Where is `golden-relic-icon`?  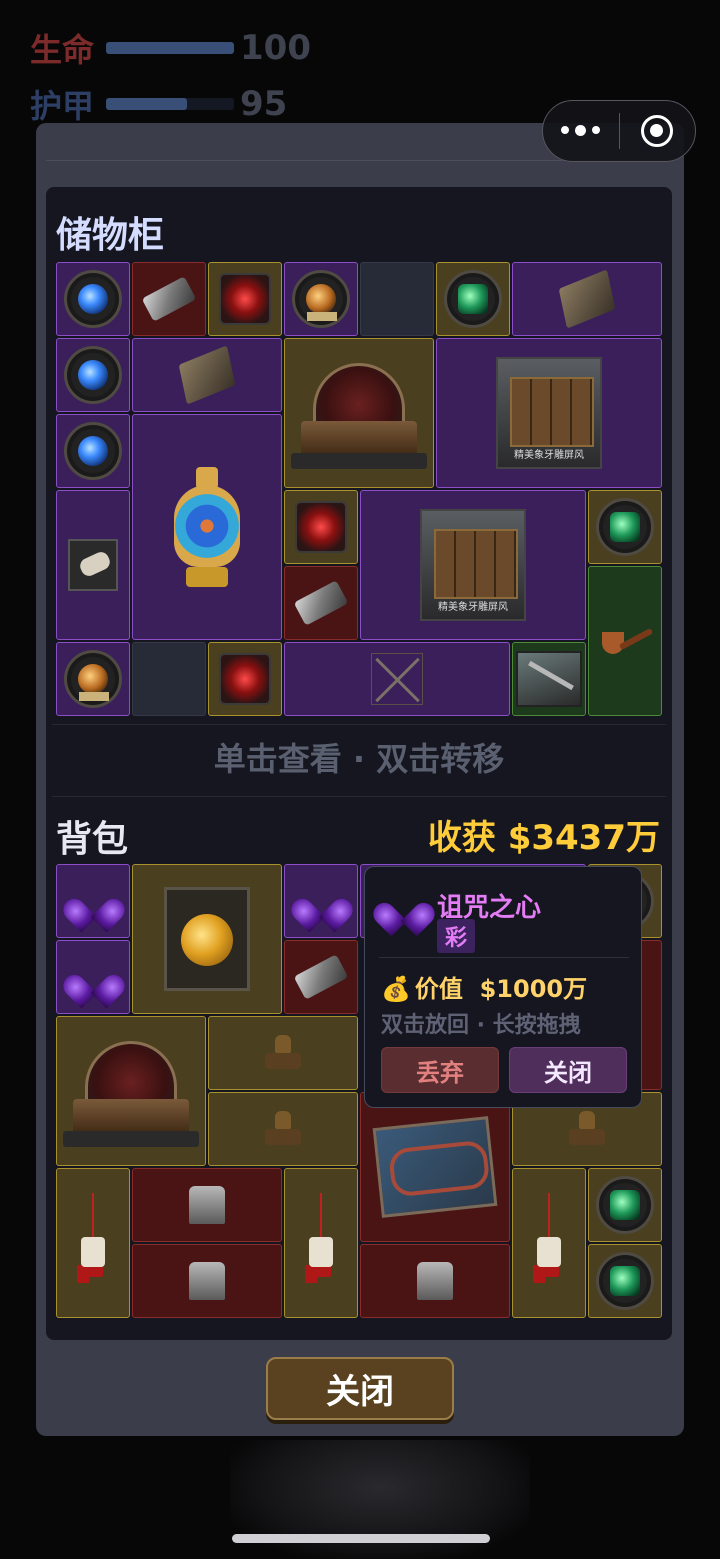
golden-relic-icon is located at coordinates (207, 939).